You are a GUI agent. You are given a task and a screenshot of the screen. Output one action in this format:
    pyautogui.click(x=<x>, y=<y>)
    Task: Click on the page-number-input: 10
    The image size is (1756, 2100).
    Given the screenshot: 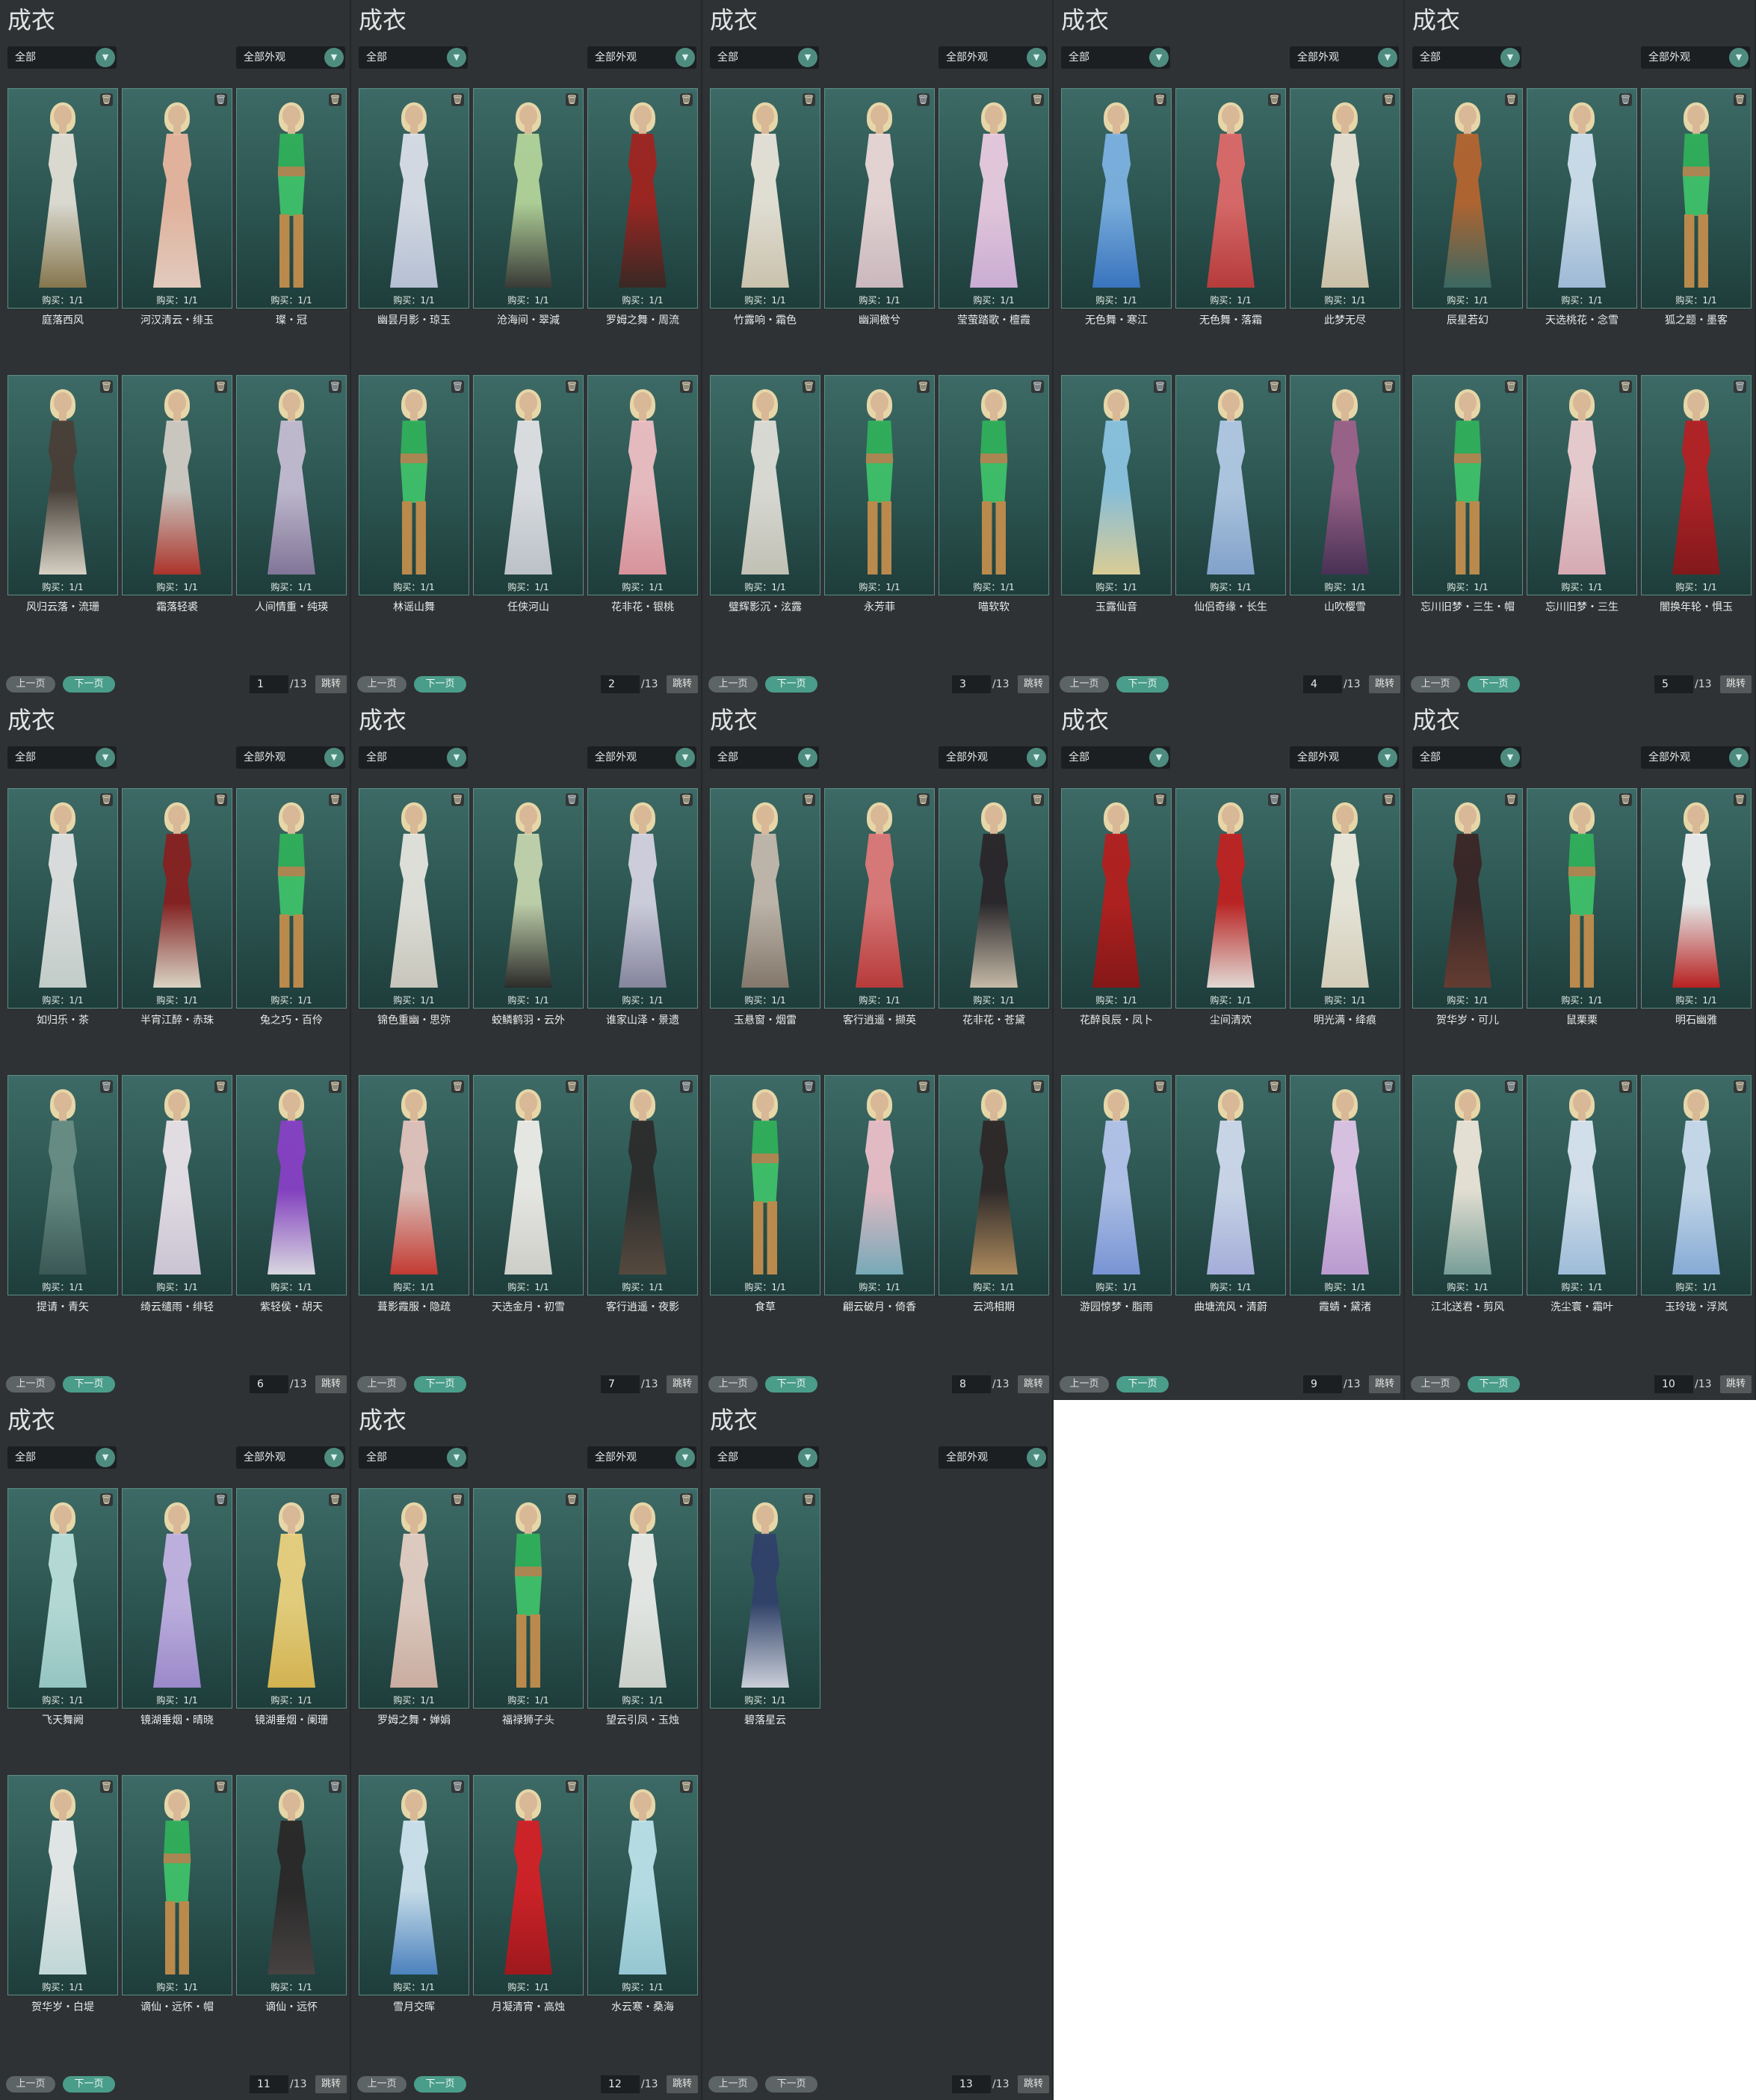 What is the action you would take?
    pyautogui.click(x=1673, y=1384)
    